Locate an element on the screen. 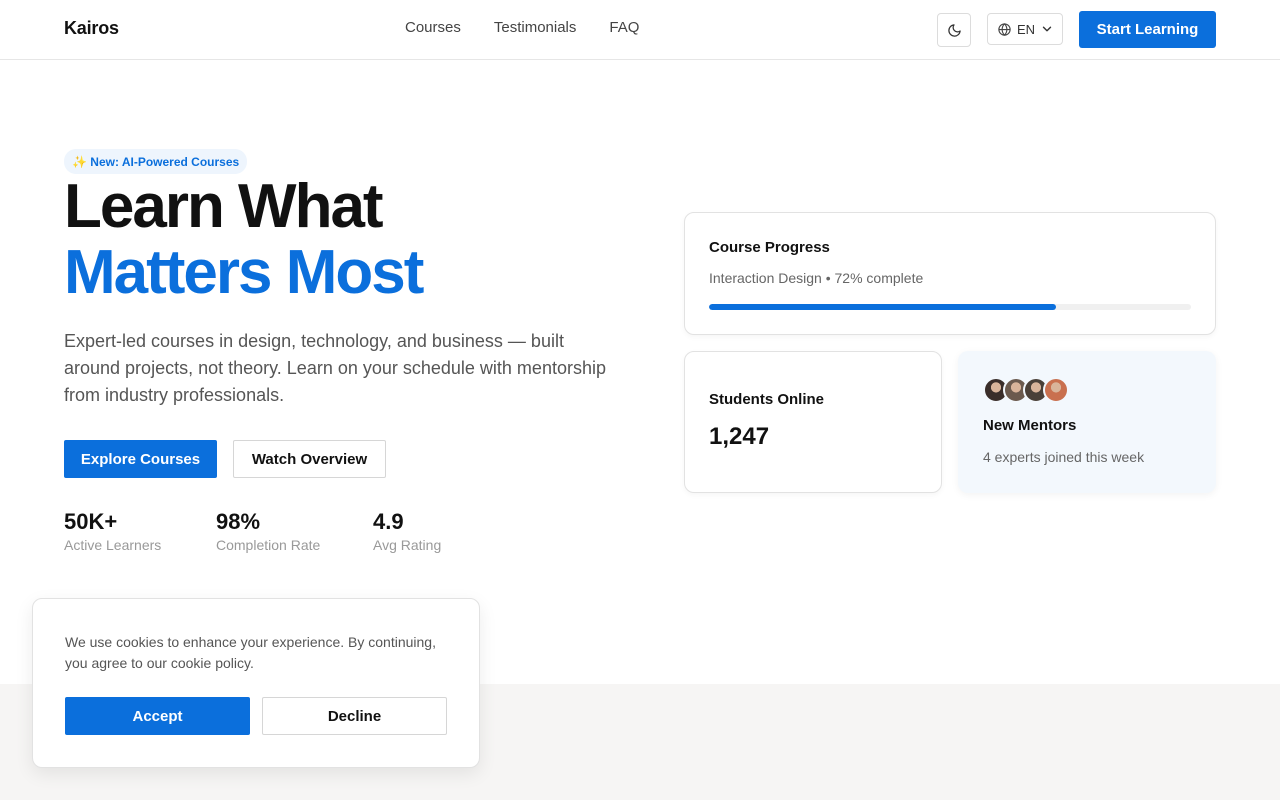 Image resolution: width=1280 pixels, height=800 pixels. moon-icon is located at coordinates (954, 30).